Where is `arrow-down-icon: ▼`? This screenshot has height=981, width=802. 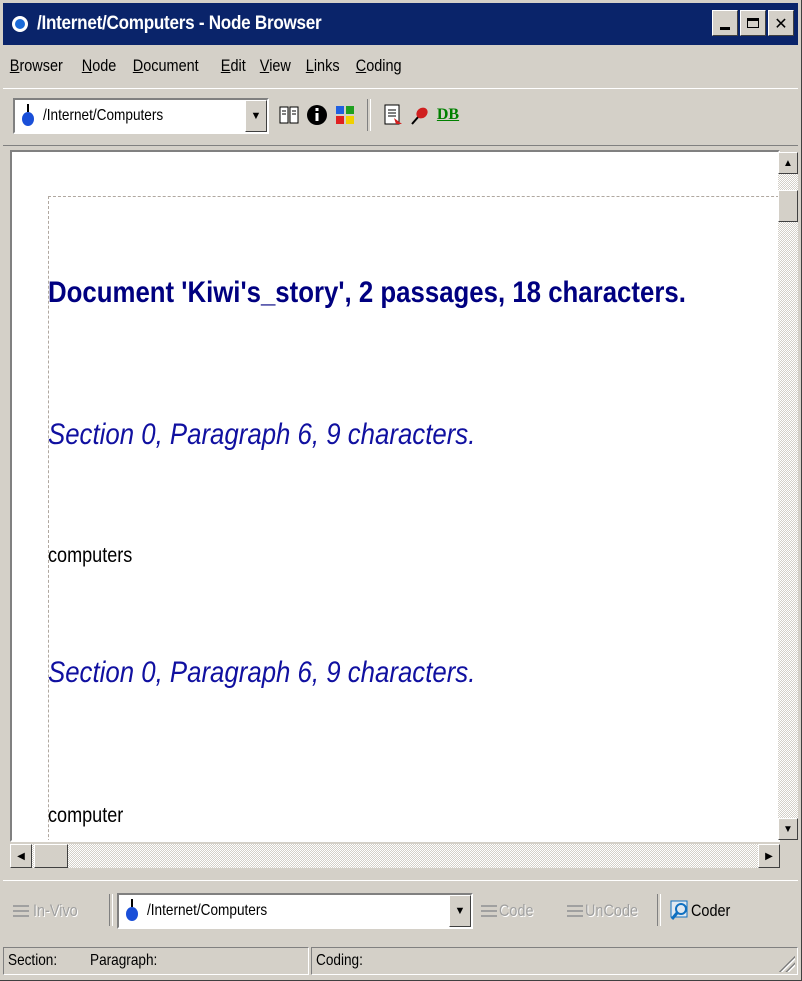 arrow-down-icon: ▼ is located at coordinates (788, 829).